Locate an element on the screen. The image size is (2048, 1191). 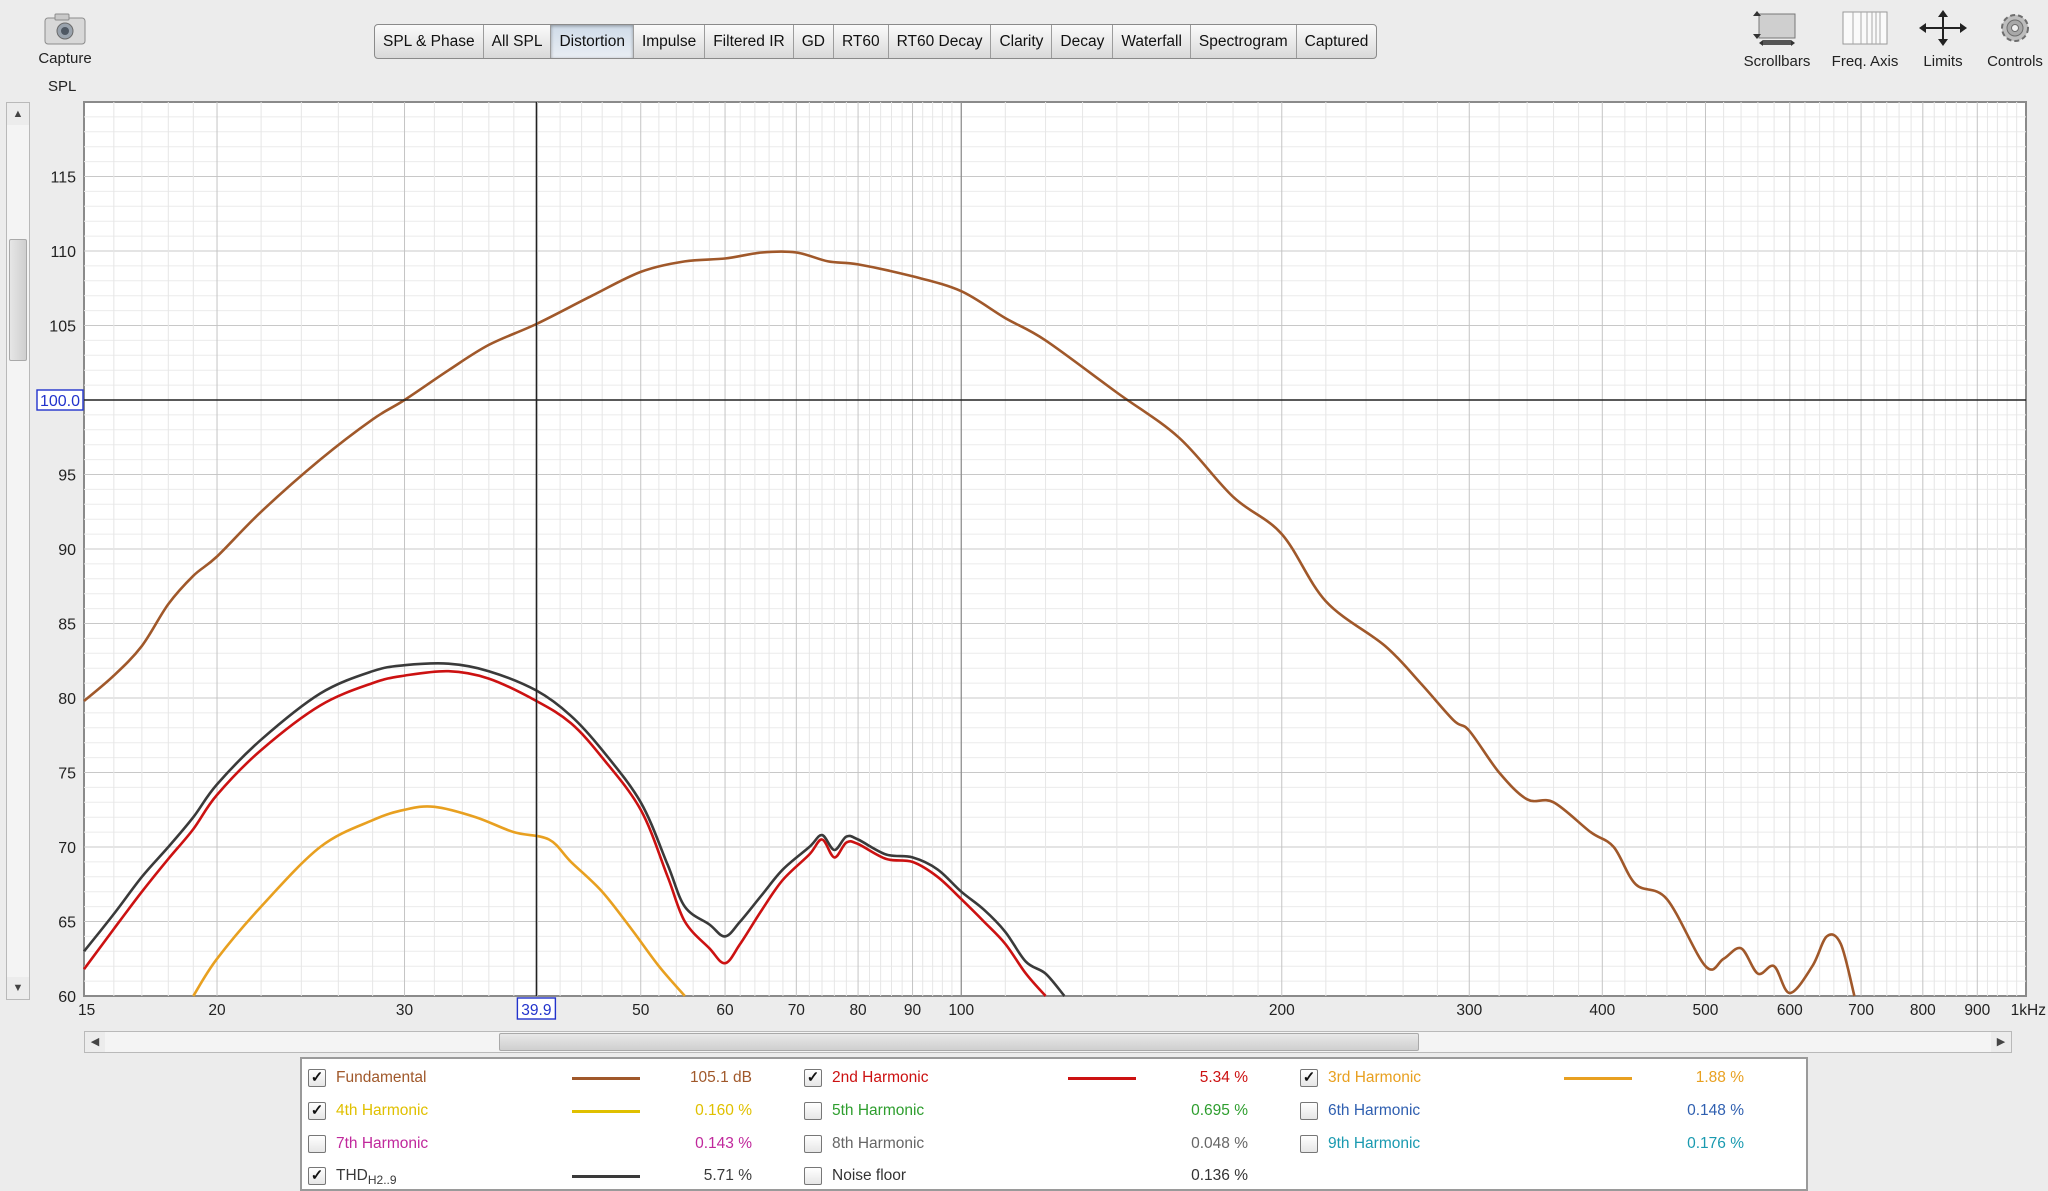
scroll-right-button: ▶ is located at coordinates (2001, 1042).